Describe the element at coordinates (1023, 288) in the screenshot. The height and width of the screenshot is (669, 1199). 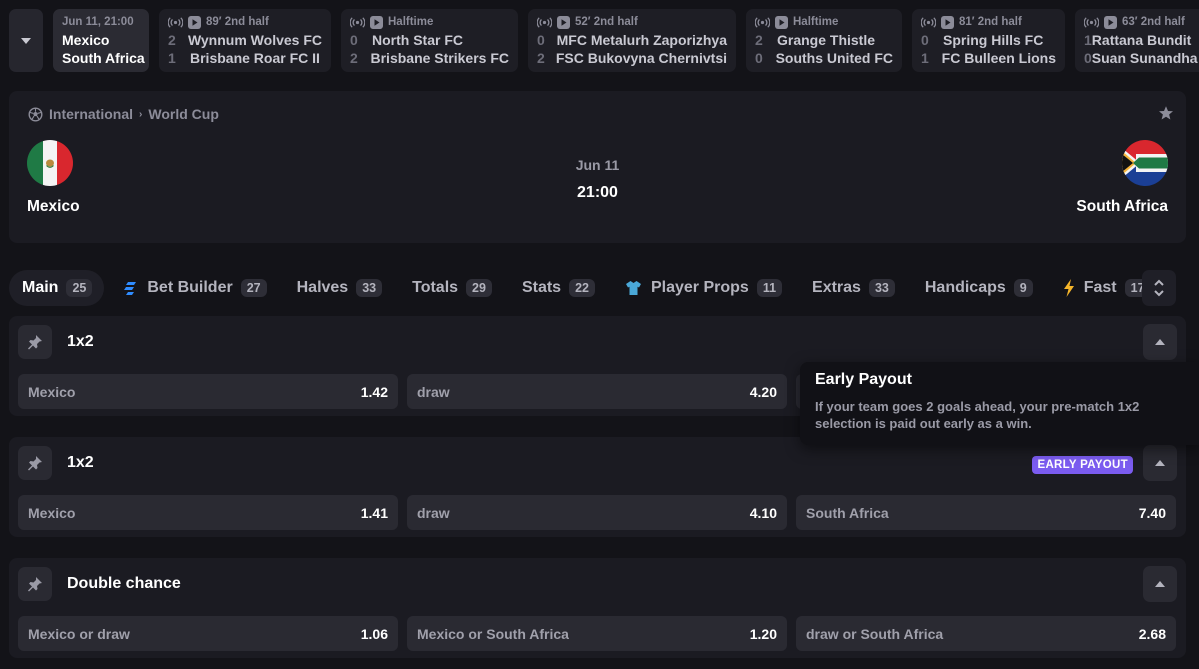
I see `tab-count: 9` at that location.